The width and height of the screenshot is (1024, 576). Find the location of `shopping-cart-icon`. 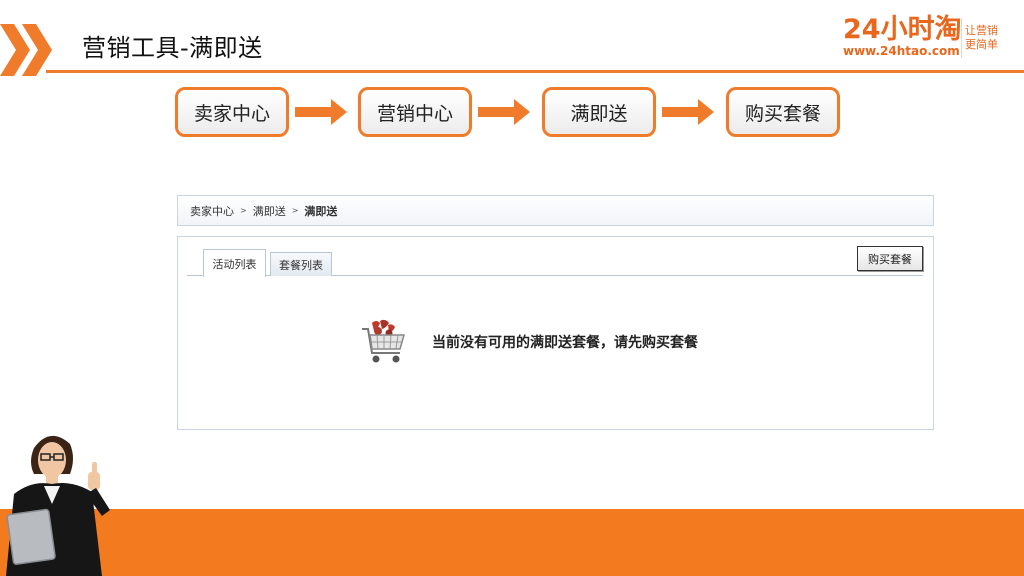

shopping-cart-icon is located at coordinates (383, 341).